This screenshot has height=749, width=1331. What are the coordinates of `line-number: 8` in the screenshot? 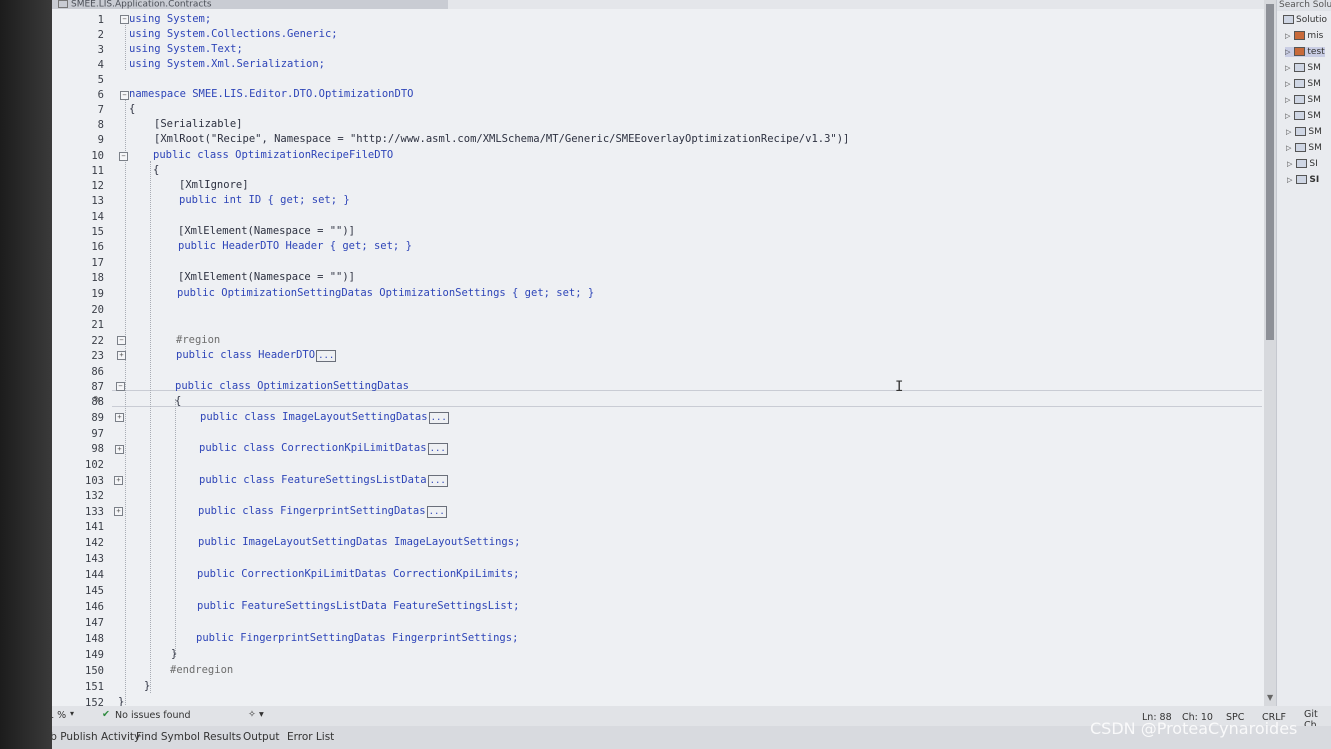 It's located at (100, 125).